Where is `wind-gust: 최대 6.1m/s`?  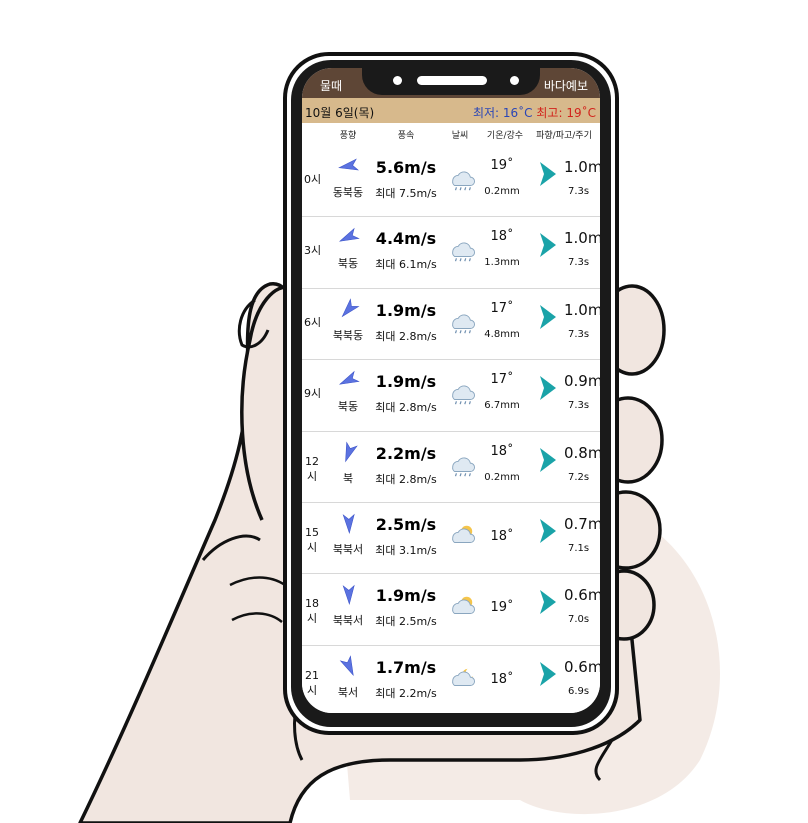 wind-gust: 최대 6.1m/s is located at coordinates (406, 265).